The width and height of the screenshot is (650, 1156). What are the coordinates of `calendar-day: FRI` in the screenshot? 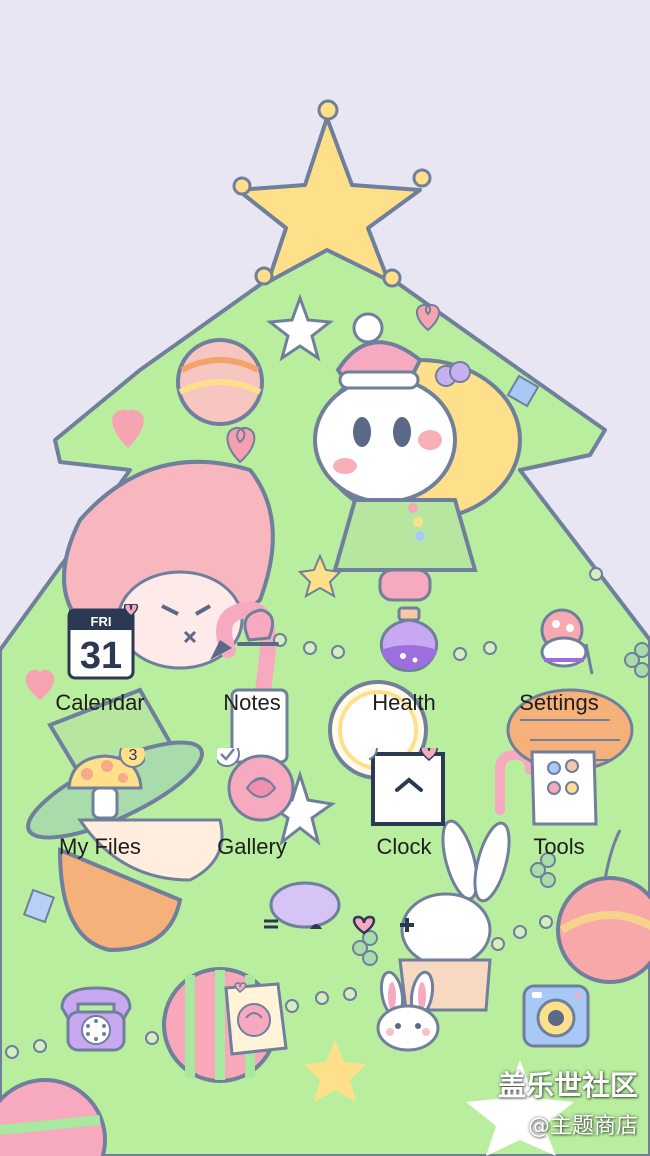 It's located at (101, 621).